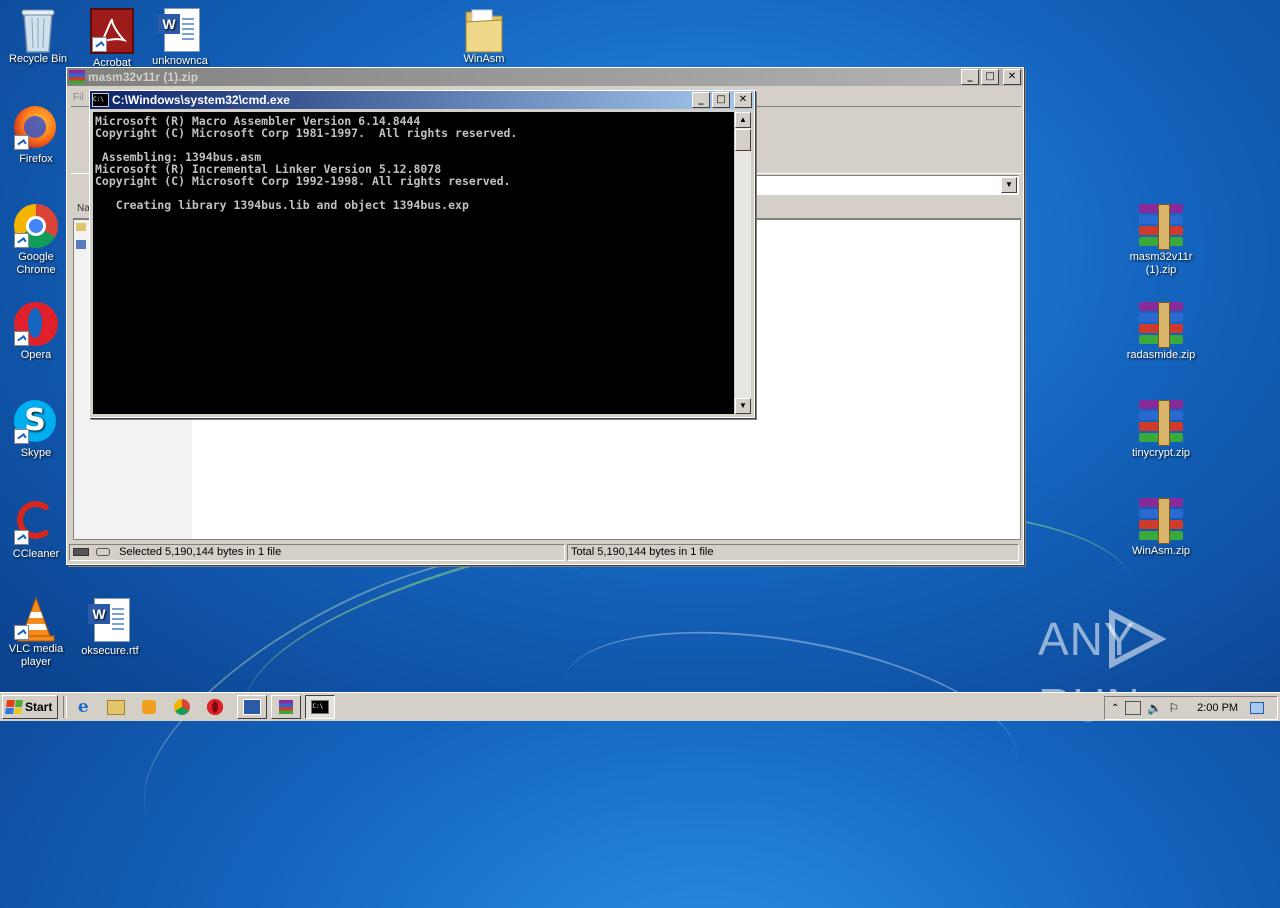 This screenshot has width=1280, height=908. Describe the element at coordinates (83, 707) in the screenshot. I see `ie-icon: e` at that location.